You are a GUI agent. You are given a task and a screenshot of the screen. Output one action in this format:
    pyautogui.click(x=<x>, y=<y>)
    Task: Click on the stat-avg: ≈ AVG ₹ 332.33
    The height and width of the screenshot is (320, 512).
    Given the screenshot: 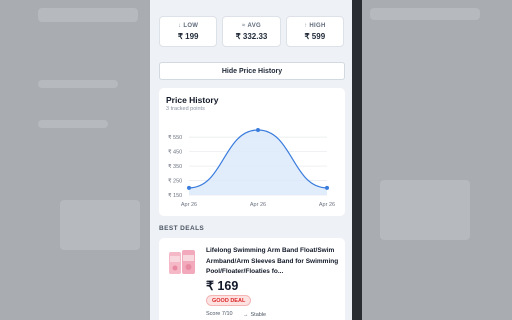 What is the action you would take?
    pyautogui.click(x=251, y=31)
    